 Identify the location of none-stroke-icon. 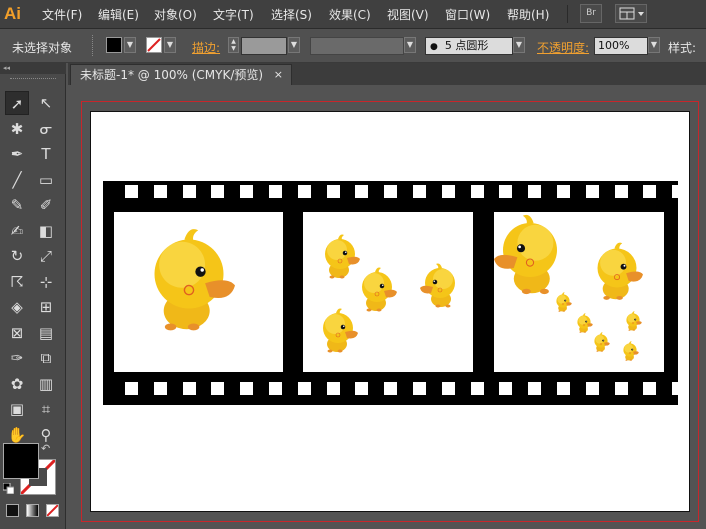
(154, 45).